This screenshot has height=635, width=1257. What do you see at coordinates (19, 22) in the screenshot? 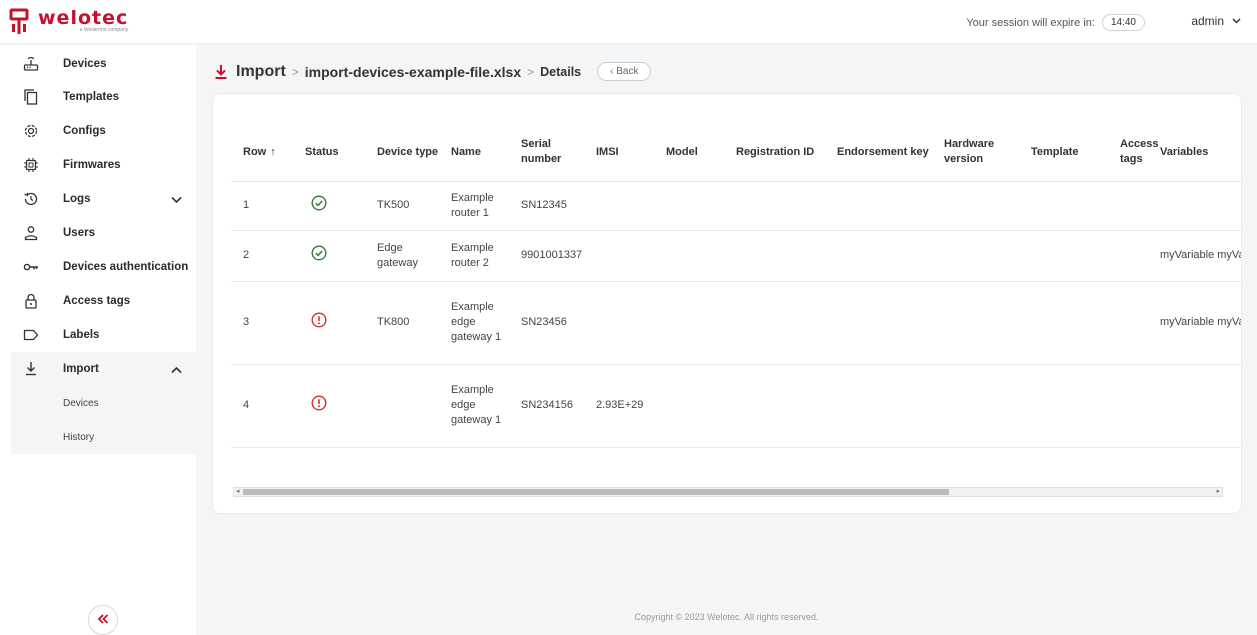
I see `welotec-logo-mark-icon` at bounding box center [19, 22].